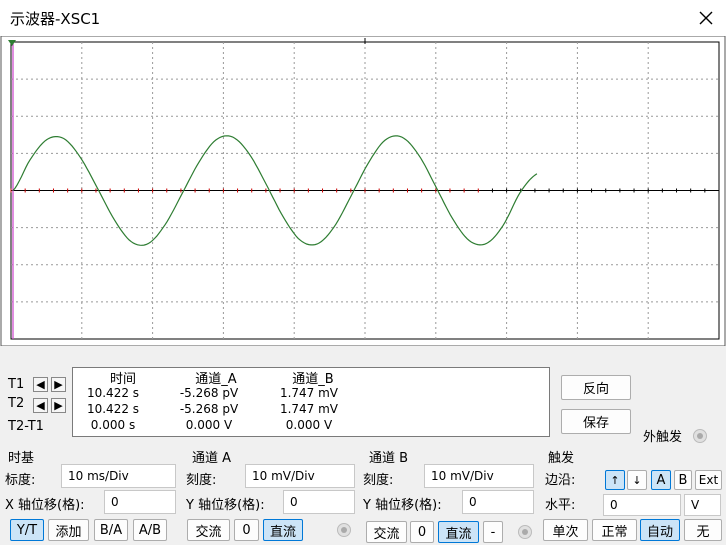 The height and width of the screenshot is (545, 726). Describe the element at coordinates (212, 458) in the screenshot. I see `channel-a-title: 通道 A` at that location.